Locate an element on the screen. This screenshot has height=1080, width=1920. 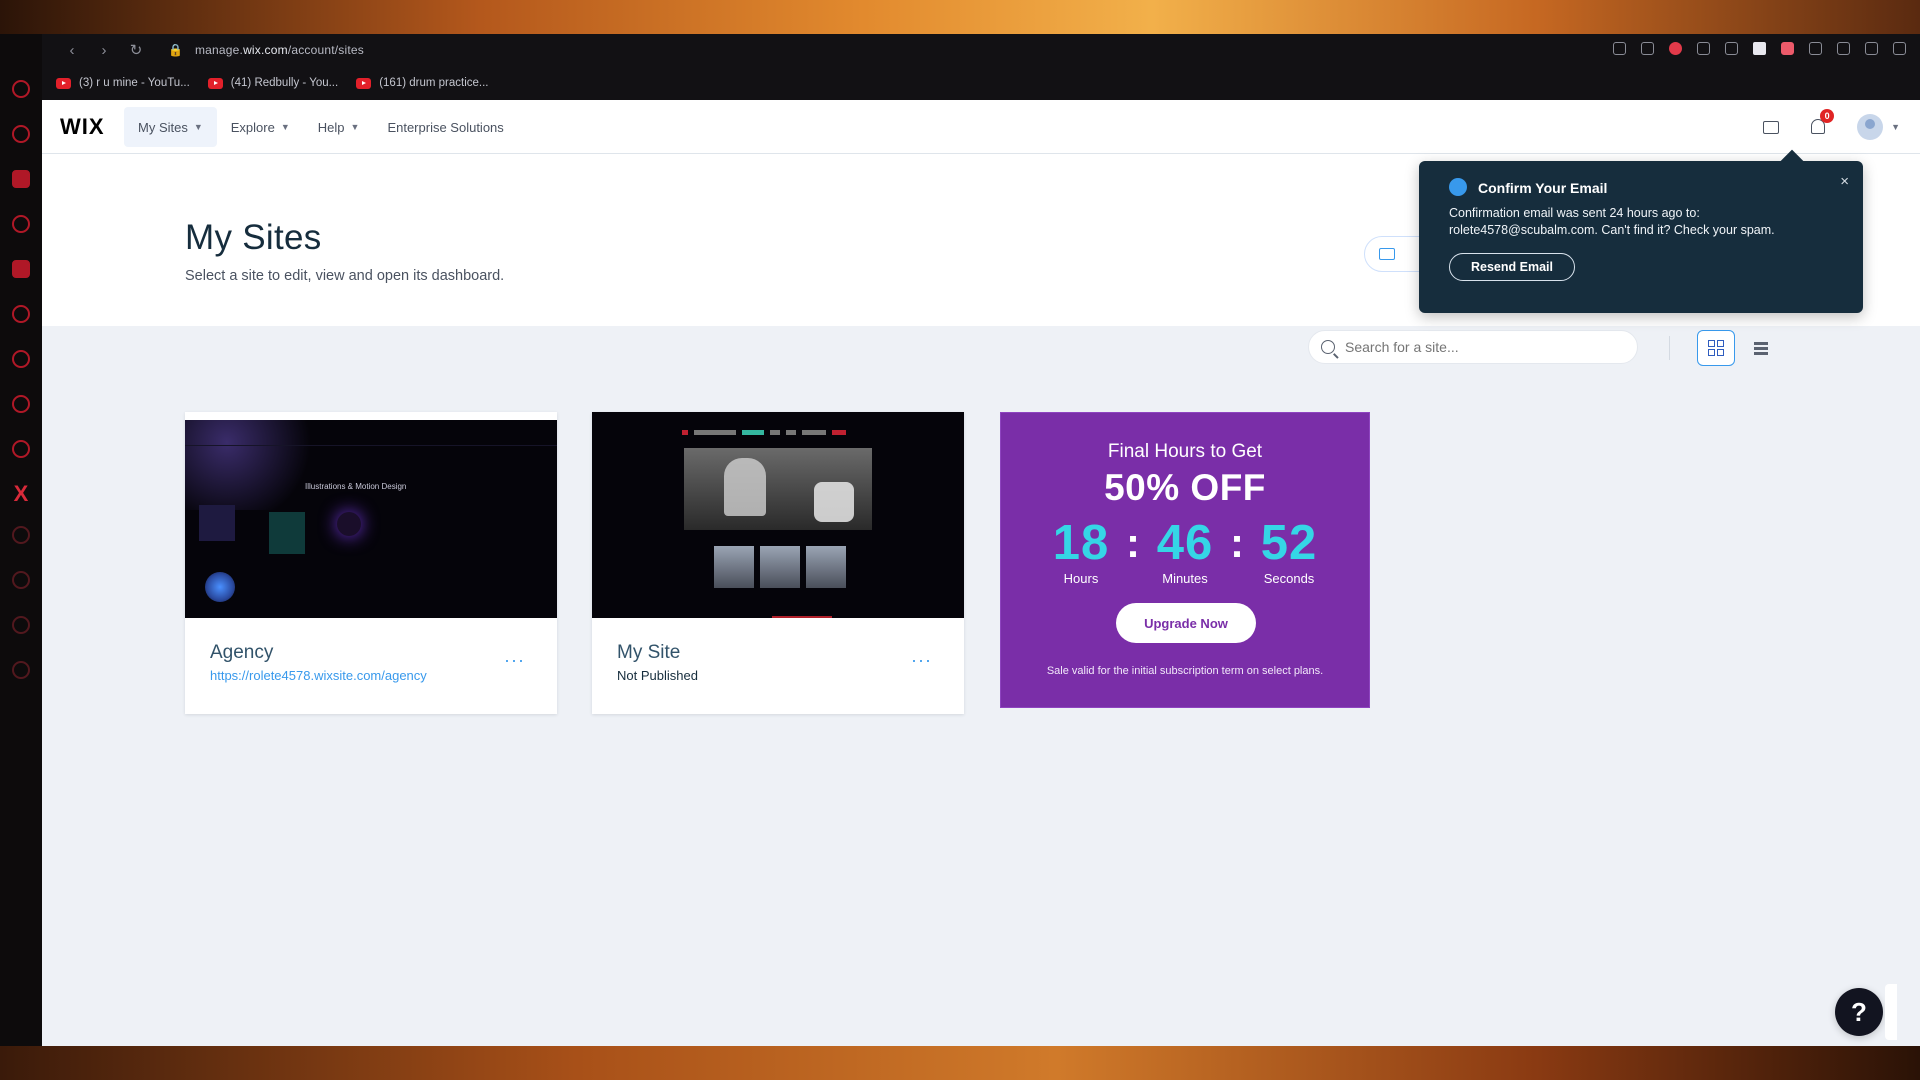
url-prefix: manage. is located at coordinates (219, 50).